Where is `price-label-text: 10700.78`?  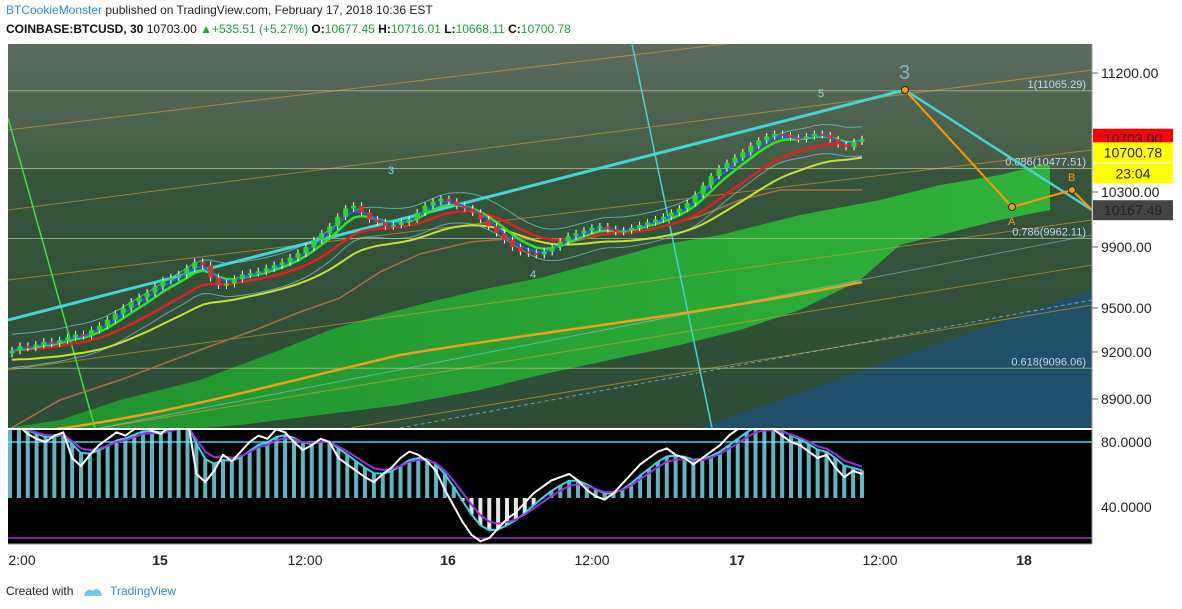
price-label-text: 10700.78 is located at coordinates (1133, 152).